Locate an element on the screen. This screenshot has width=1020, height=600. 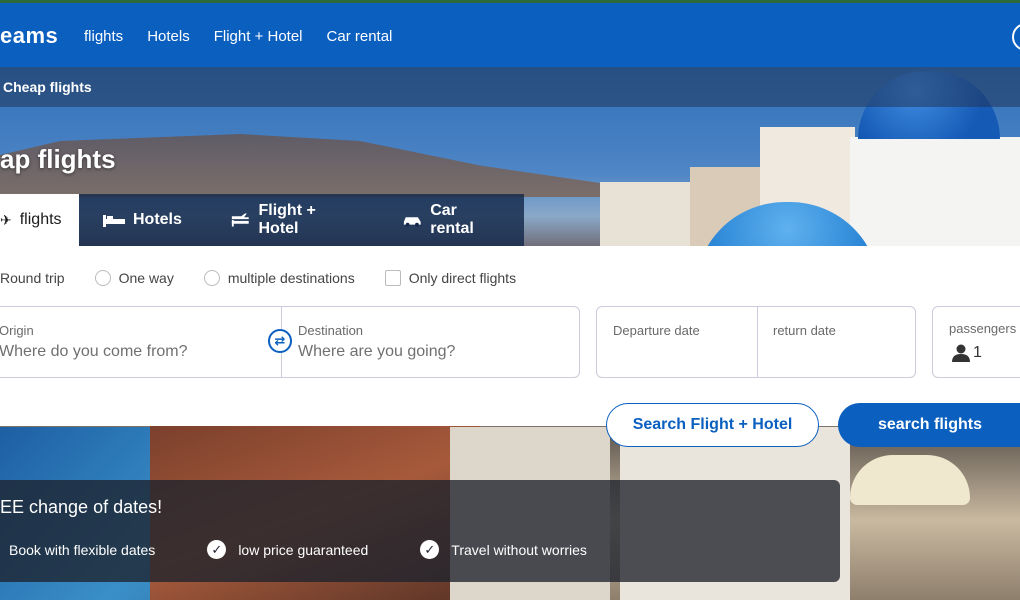
return-date-field: return date is located at coordinates (804, 330).